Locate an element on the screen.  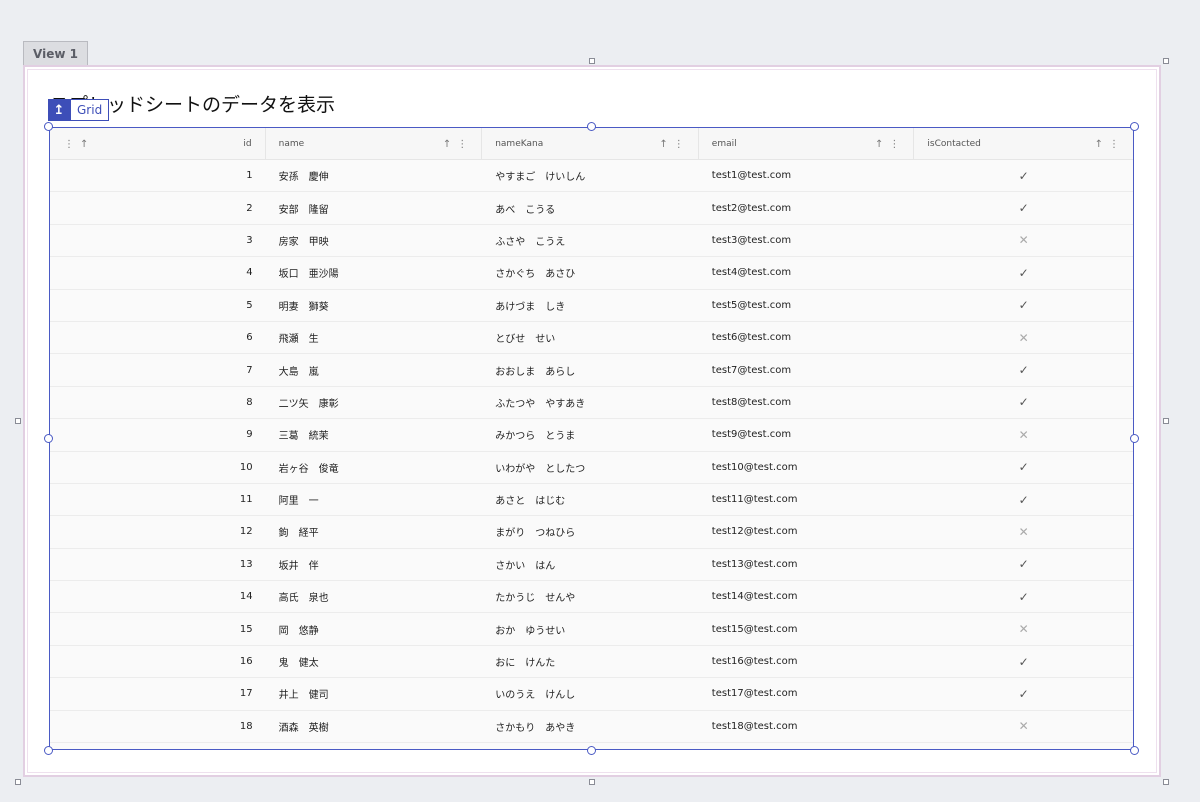
cell-namekana: やすまご けいしん is located at coordinates (540, 178).